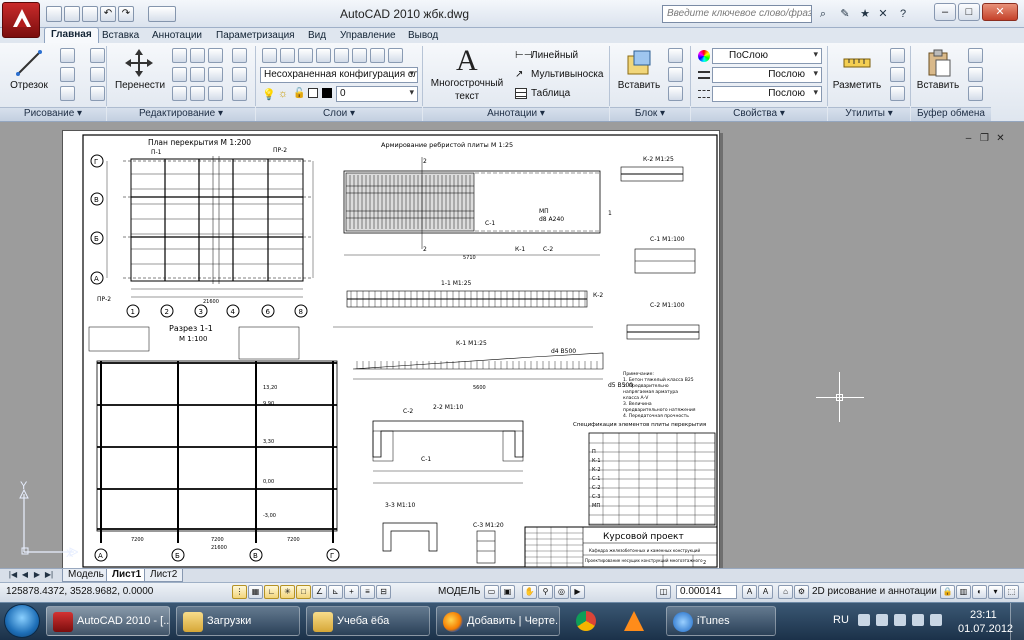 The image size is (1024, 640). What do you see at coordinates (882, 620) in the screenshot?
I see `tray-app-icon` at bounding box center [882, 620].